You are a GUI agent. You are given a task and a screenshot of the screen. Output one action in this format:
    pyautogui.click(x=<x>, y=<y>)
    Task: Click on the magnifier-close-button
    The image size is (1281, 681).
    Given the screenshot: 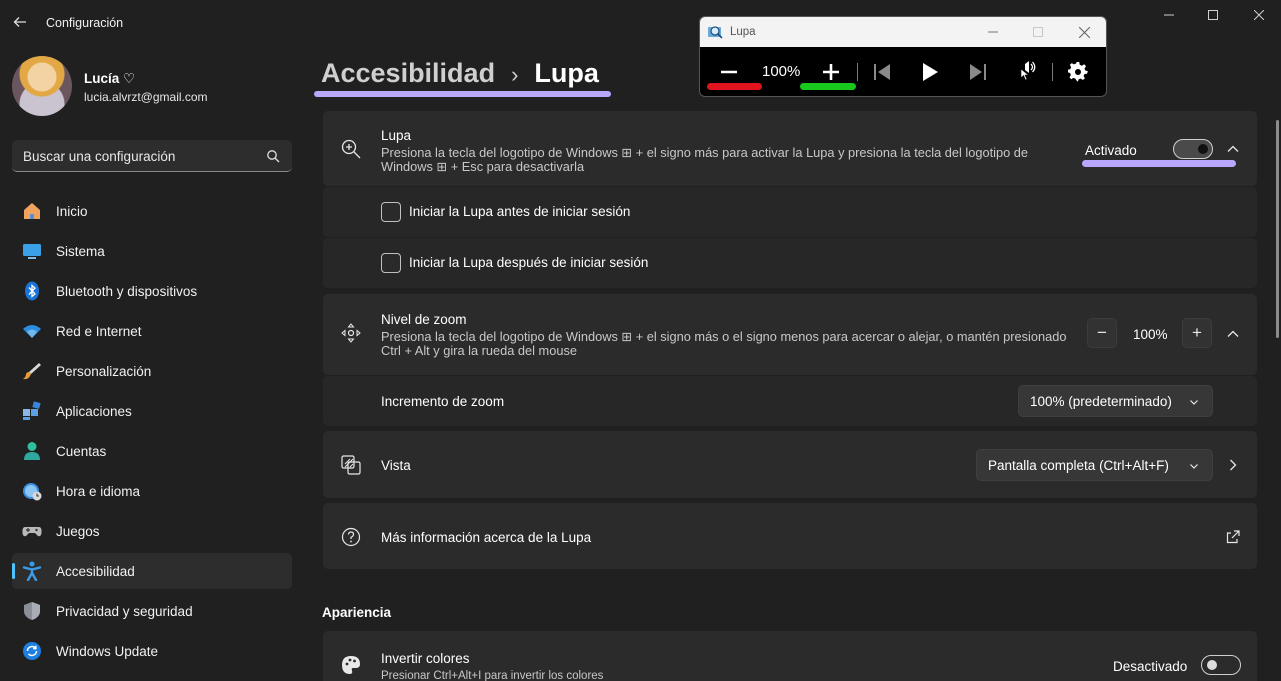 What is the action you would take?
    pyautogui.click(x=1084, y=32)
    